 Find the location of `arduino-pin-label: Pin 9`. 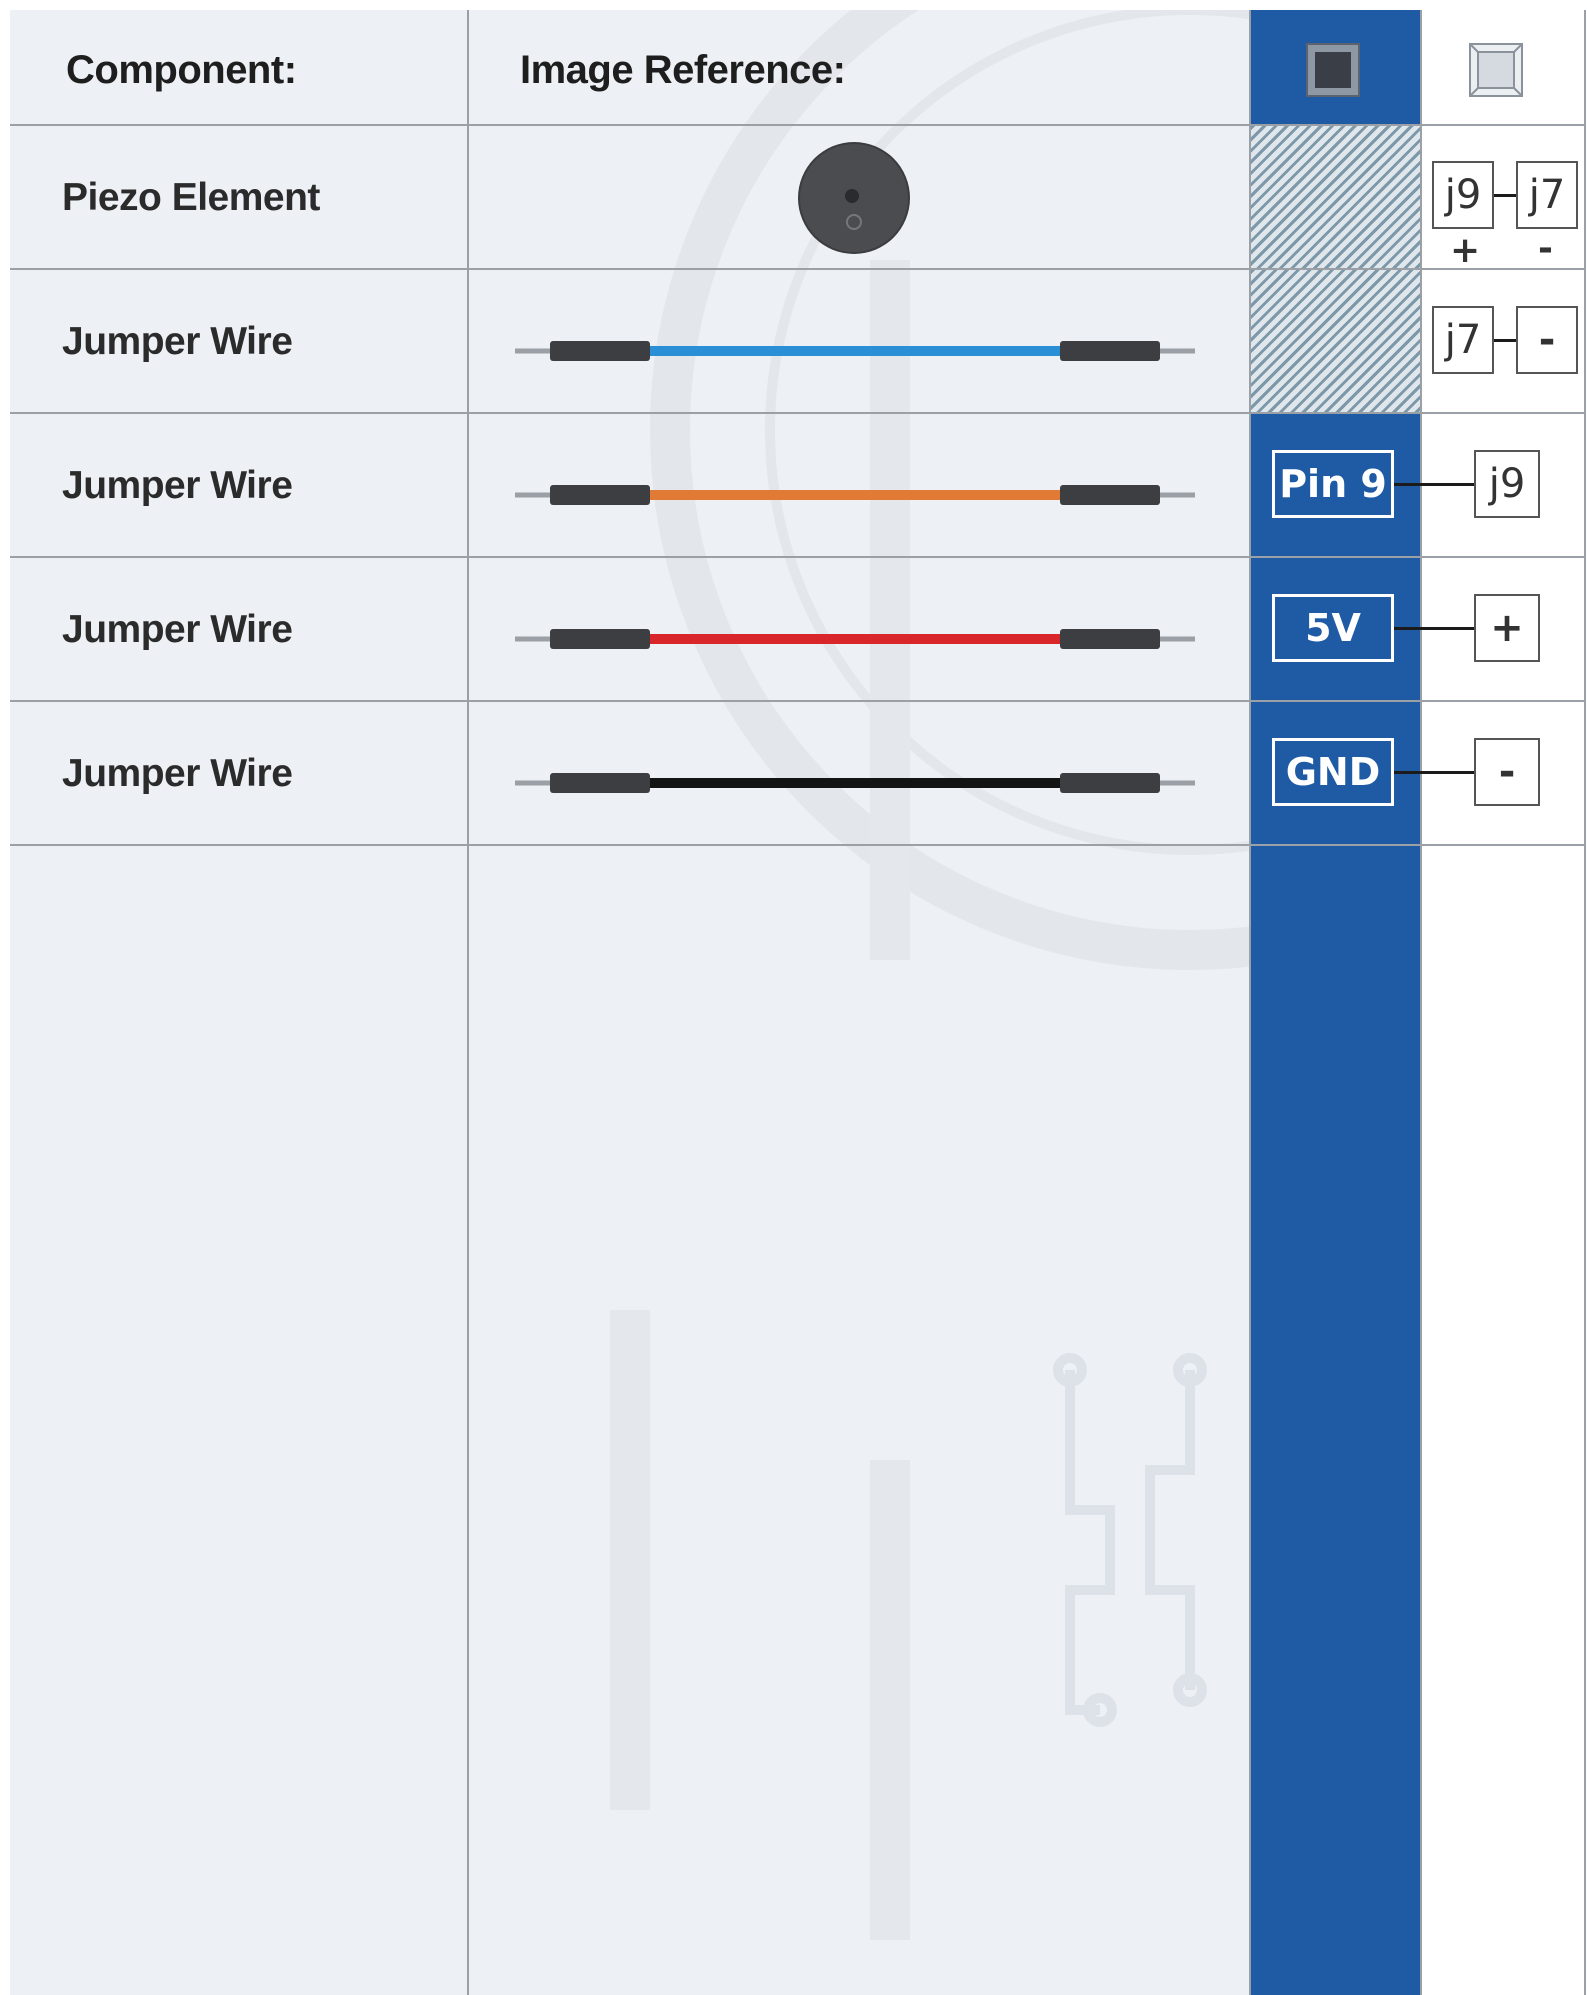

arduino-pin-label: Pin 9 is located at coordinates (1333, 484).